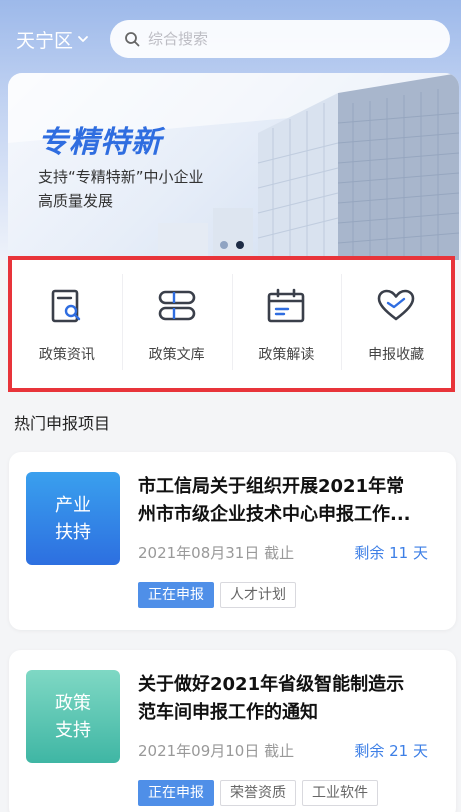  Describe the element at coordinates (396, 305) in the screenshot. I see `heart-icon` at that location.